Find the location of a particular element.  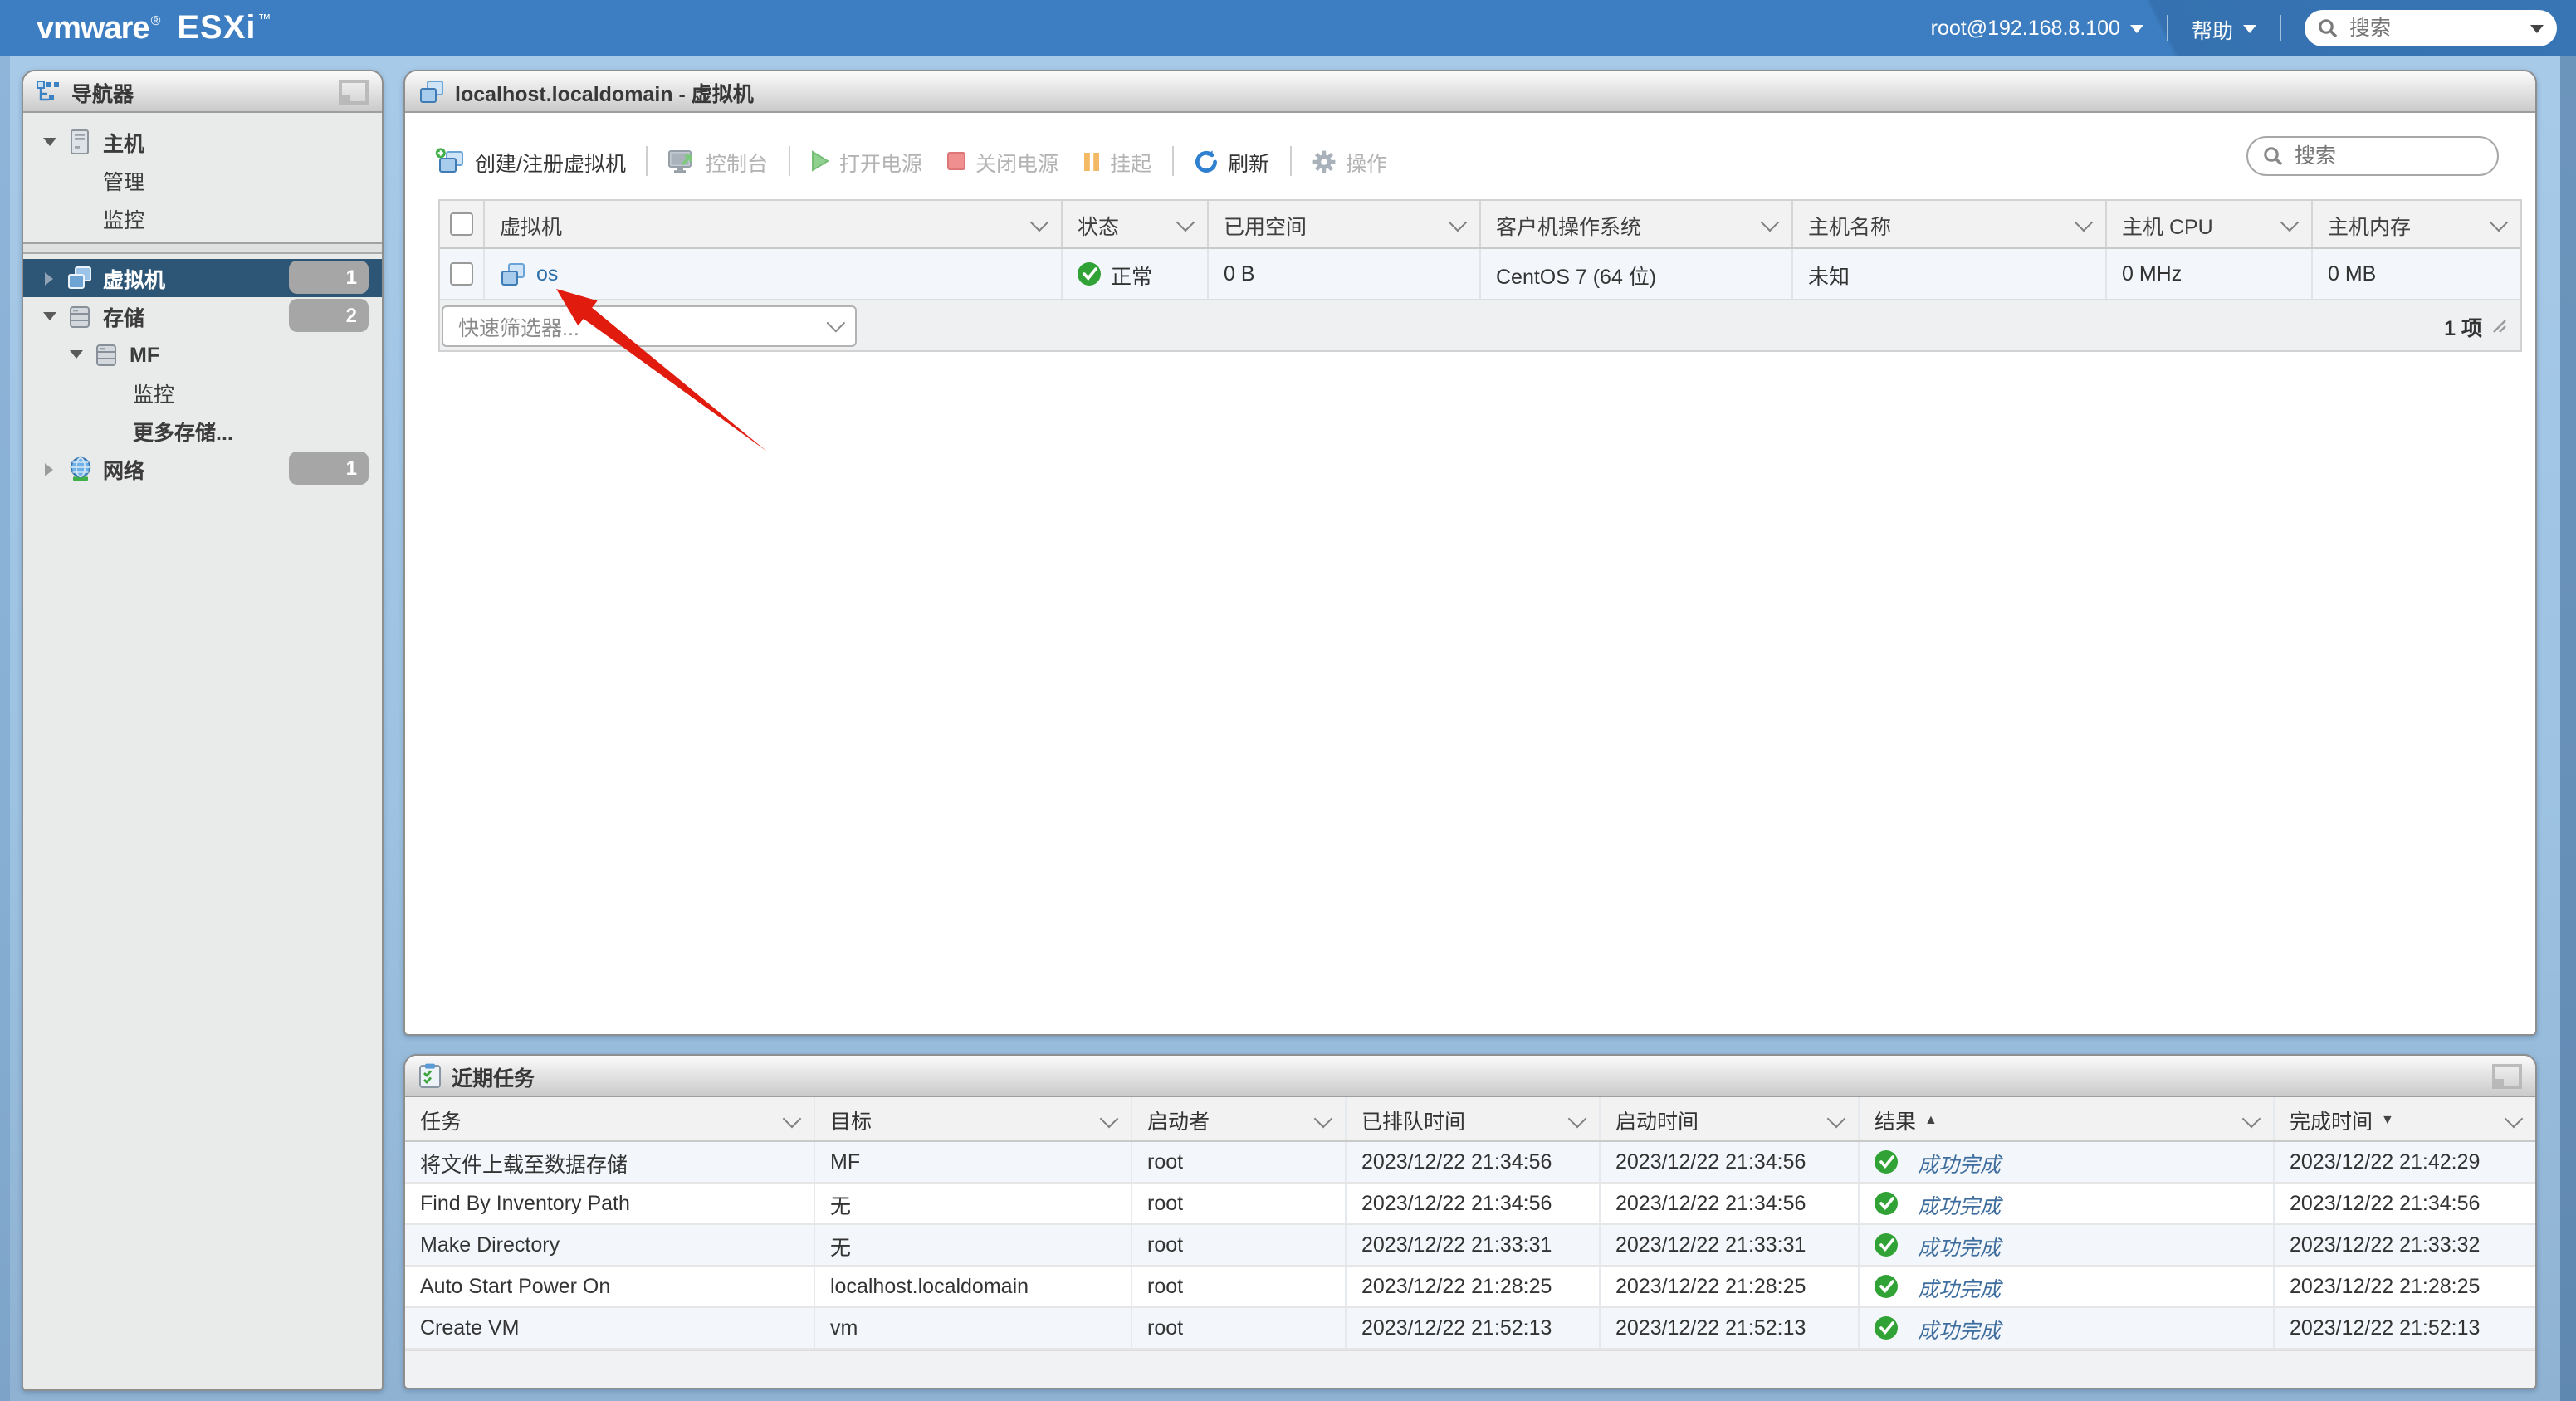

sidebar-item-networking: 网络 1 is located at coordinates (202, 469).